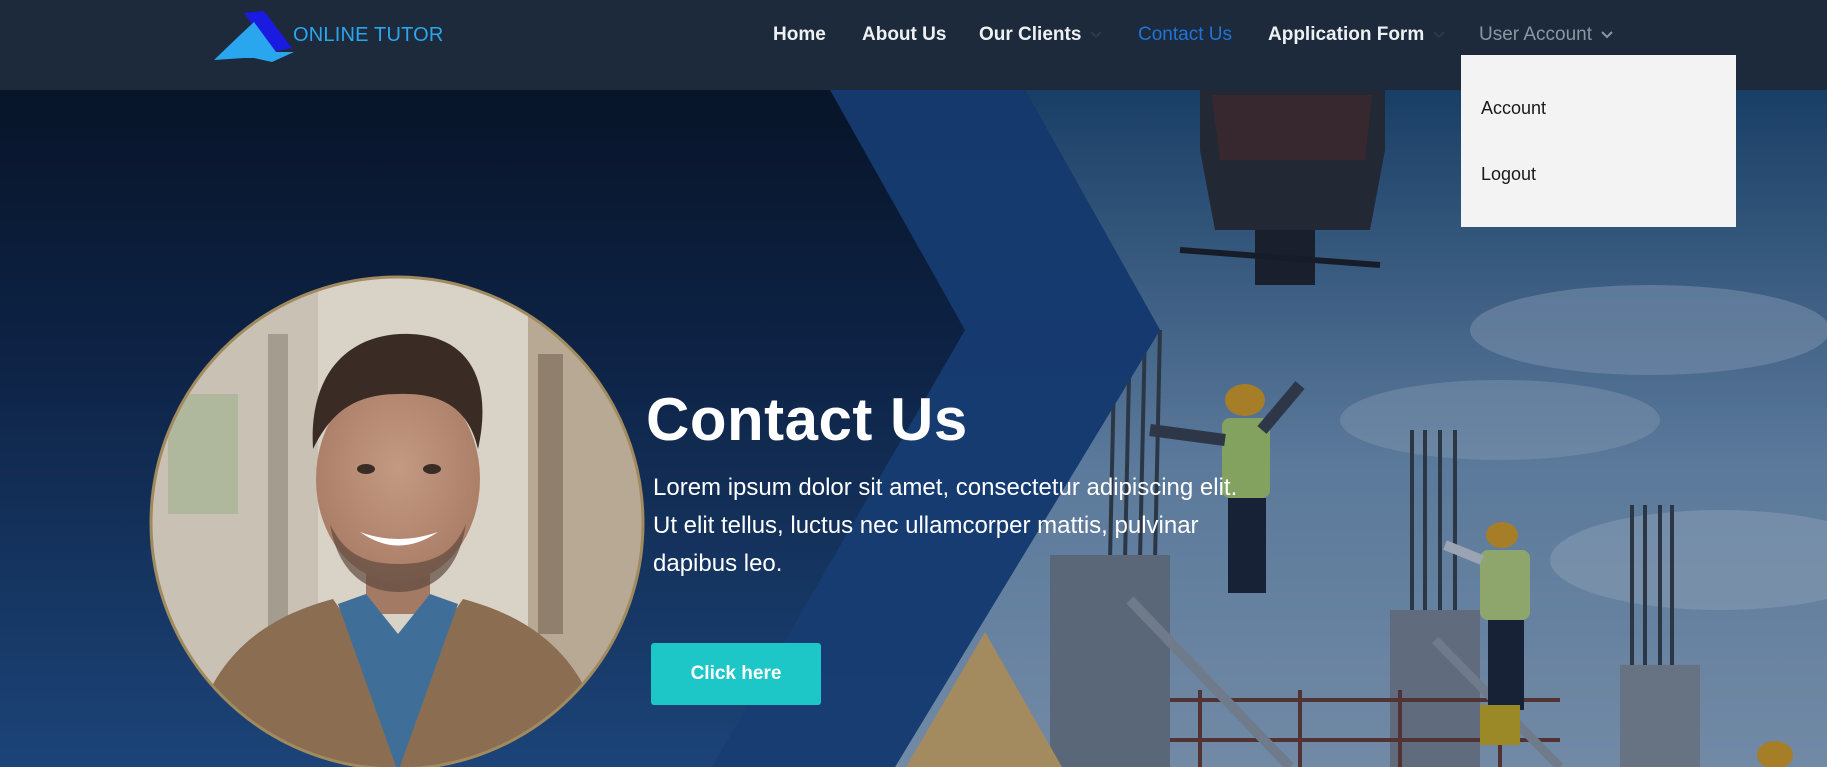 This screenshot has height=767, width=1827. Describe the element at coordinates (904, 35) in the screenshot. I see `nav-about-us: About Us` at that location.